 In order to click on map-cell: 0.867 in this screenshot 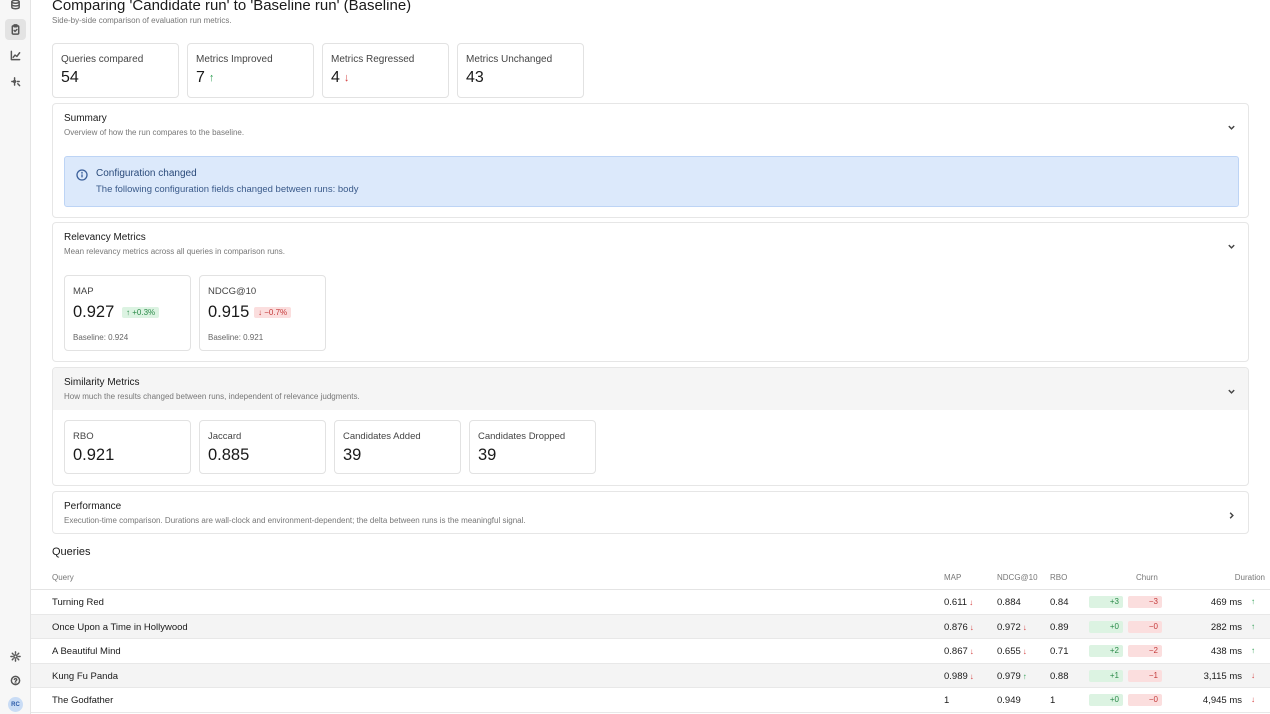, I will do `click(956, 651)`.